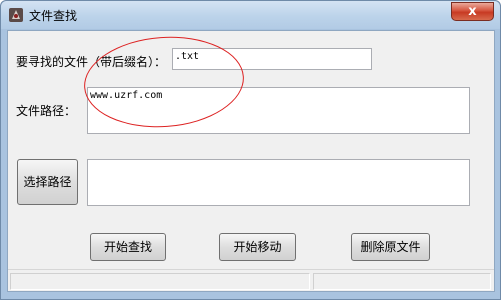 This screenshot has height=300, width=501. Describe the element at coordinates (47, 182) in the screenshot. I see `choose-path-button: 选择路径` at that location.